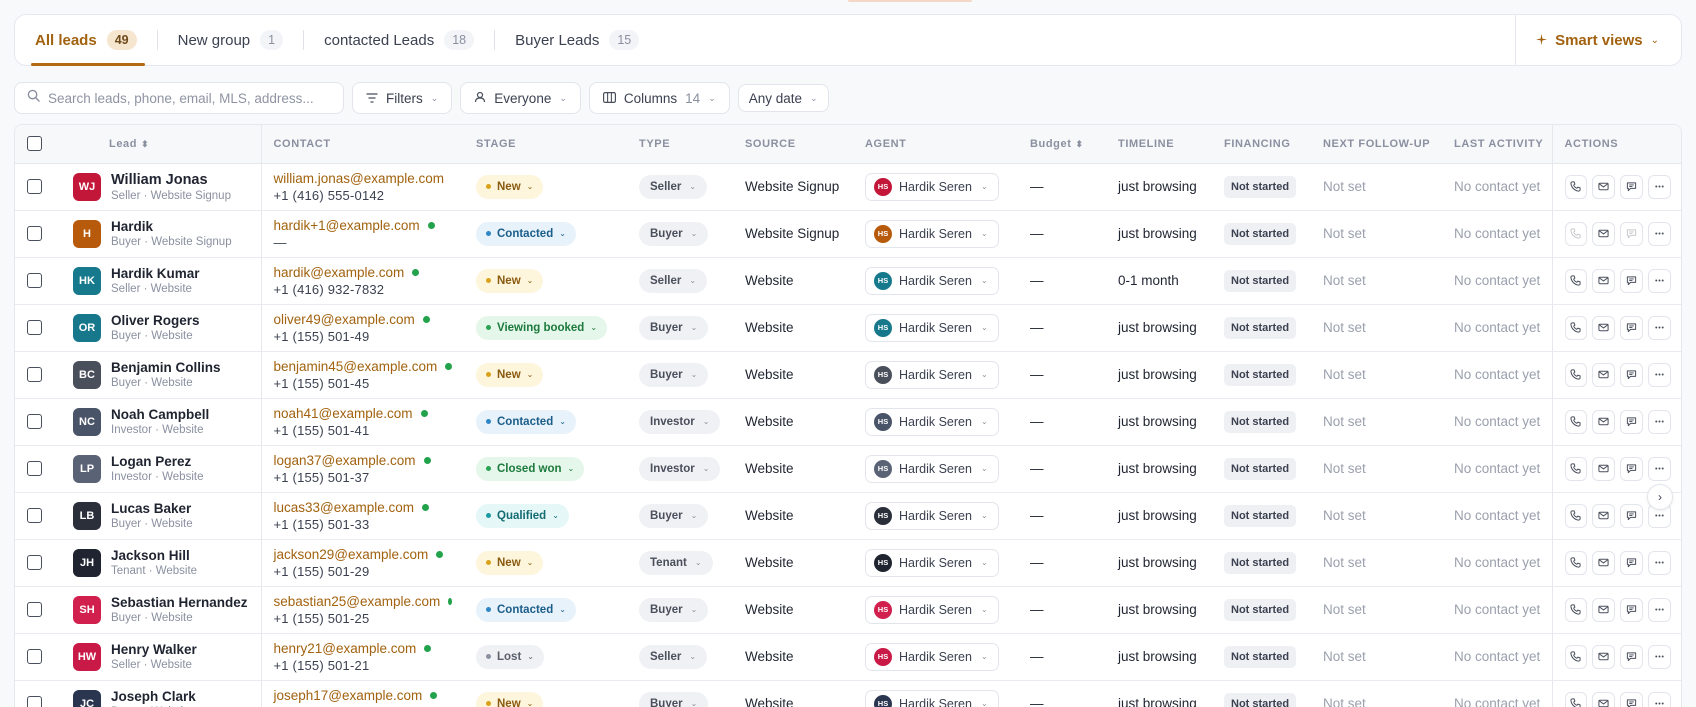 The height and width of the screenshot is (707, 1696). I want to click on stage-dropdown: Viewing booked ⌄, so click(542, 327).